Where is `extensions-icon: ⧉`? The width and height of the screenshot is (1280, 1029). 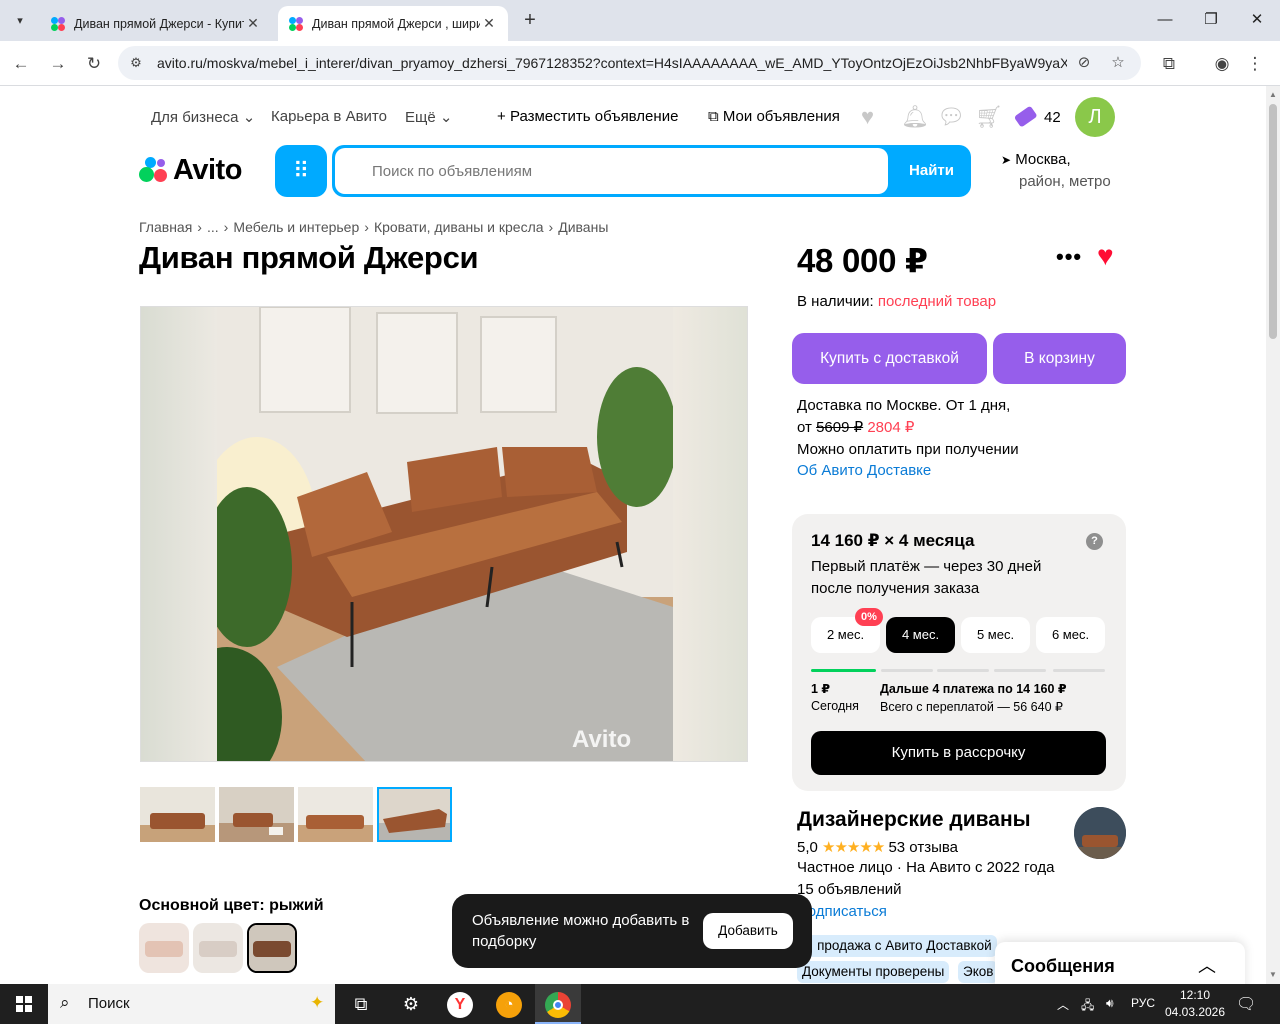
extensions-icon: ⧉ is located at coordinates (1169, 64).